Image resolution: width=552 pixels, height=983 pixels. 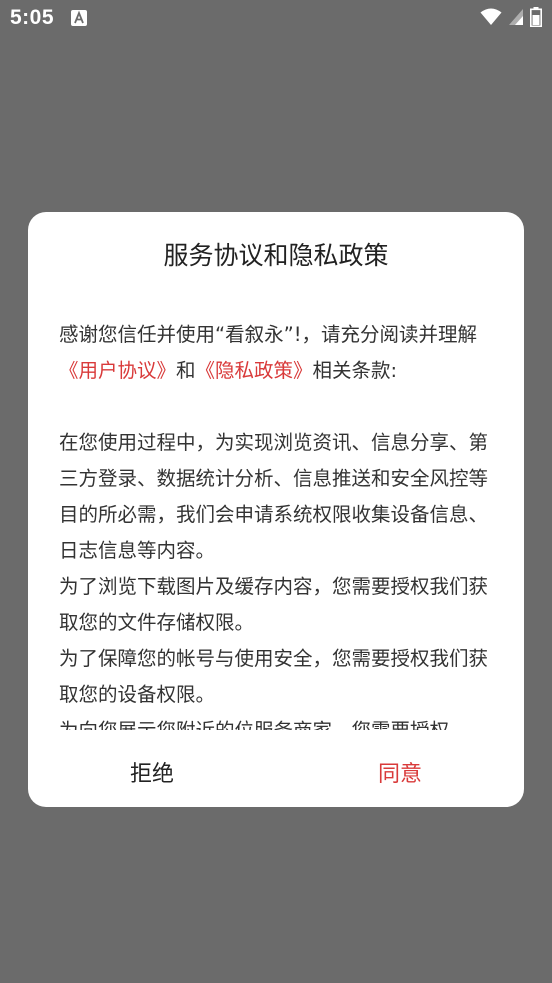 What do you see at coordinates (32, 17) in the screenshot?
I see `status-time: 5:05` at bounding box center [32, 17].